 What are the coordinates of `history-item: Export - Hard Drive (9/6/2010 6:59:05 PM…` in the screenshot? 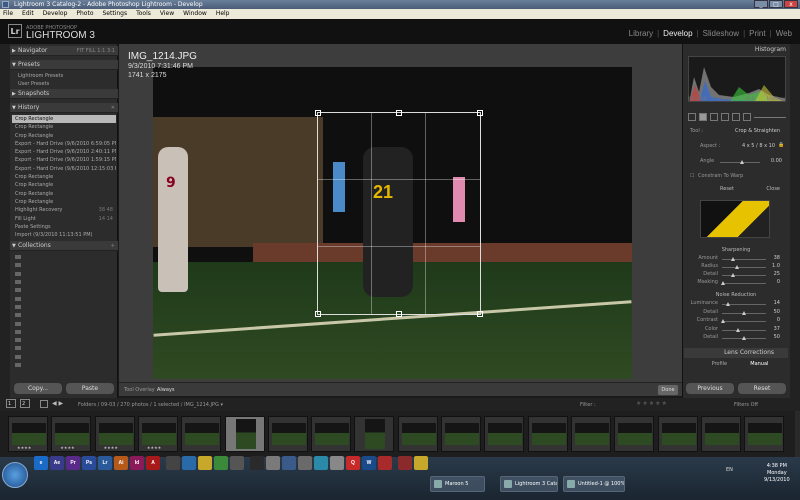 It's located at (64, 144).